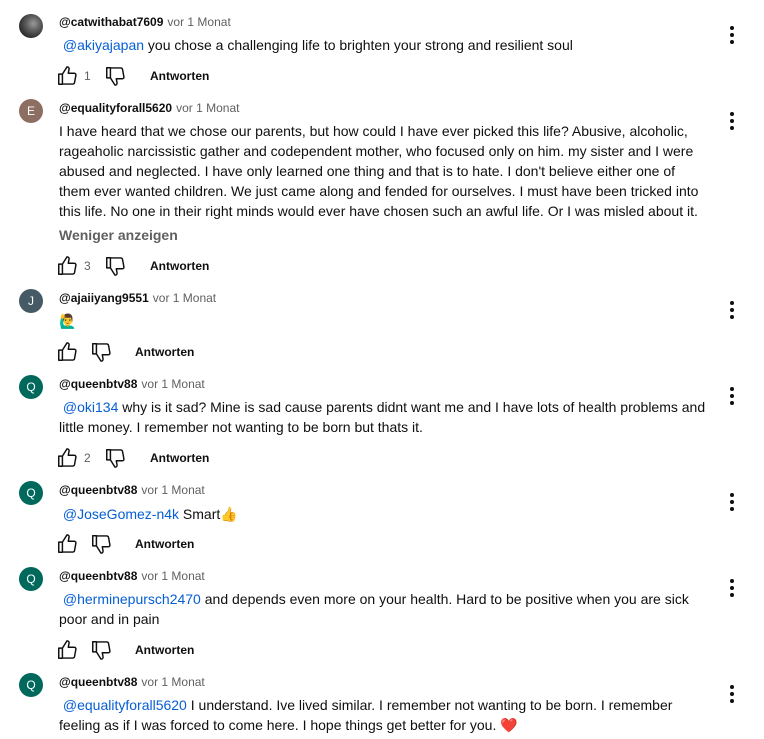  Describe the element at coordinates (87, 76) in the screenshot. I see `like-count: 1` at that location.